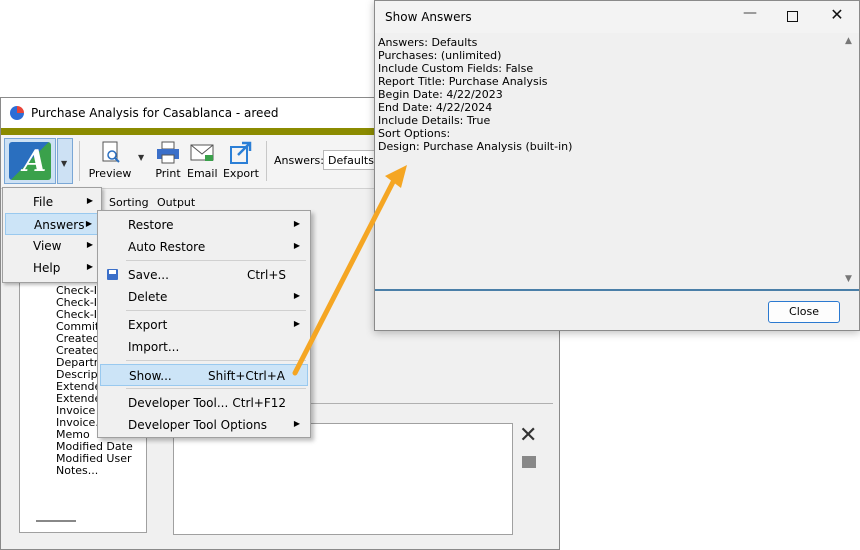 Image resolution: width=860 pixels, height=550 pixels. Describe the element at coordinates (202, 173) in the screenshot. I see `email-label: Email` at that location.